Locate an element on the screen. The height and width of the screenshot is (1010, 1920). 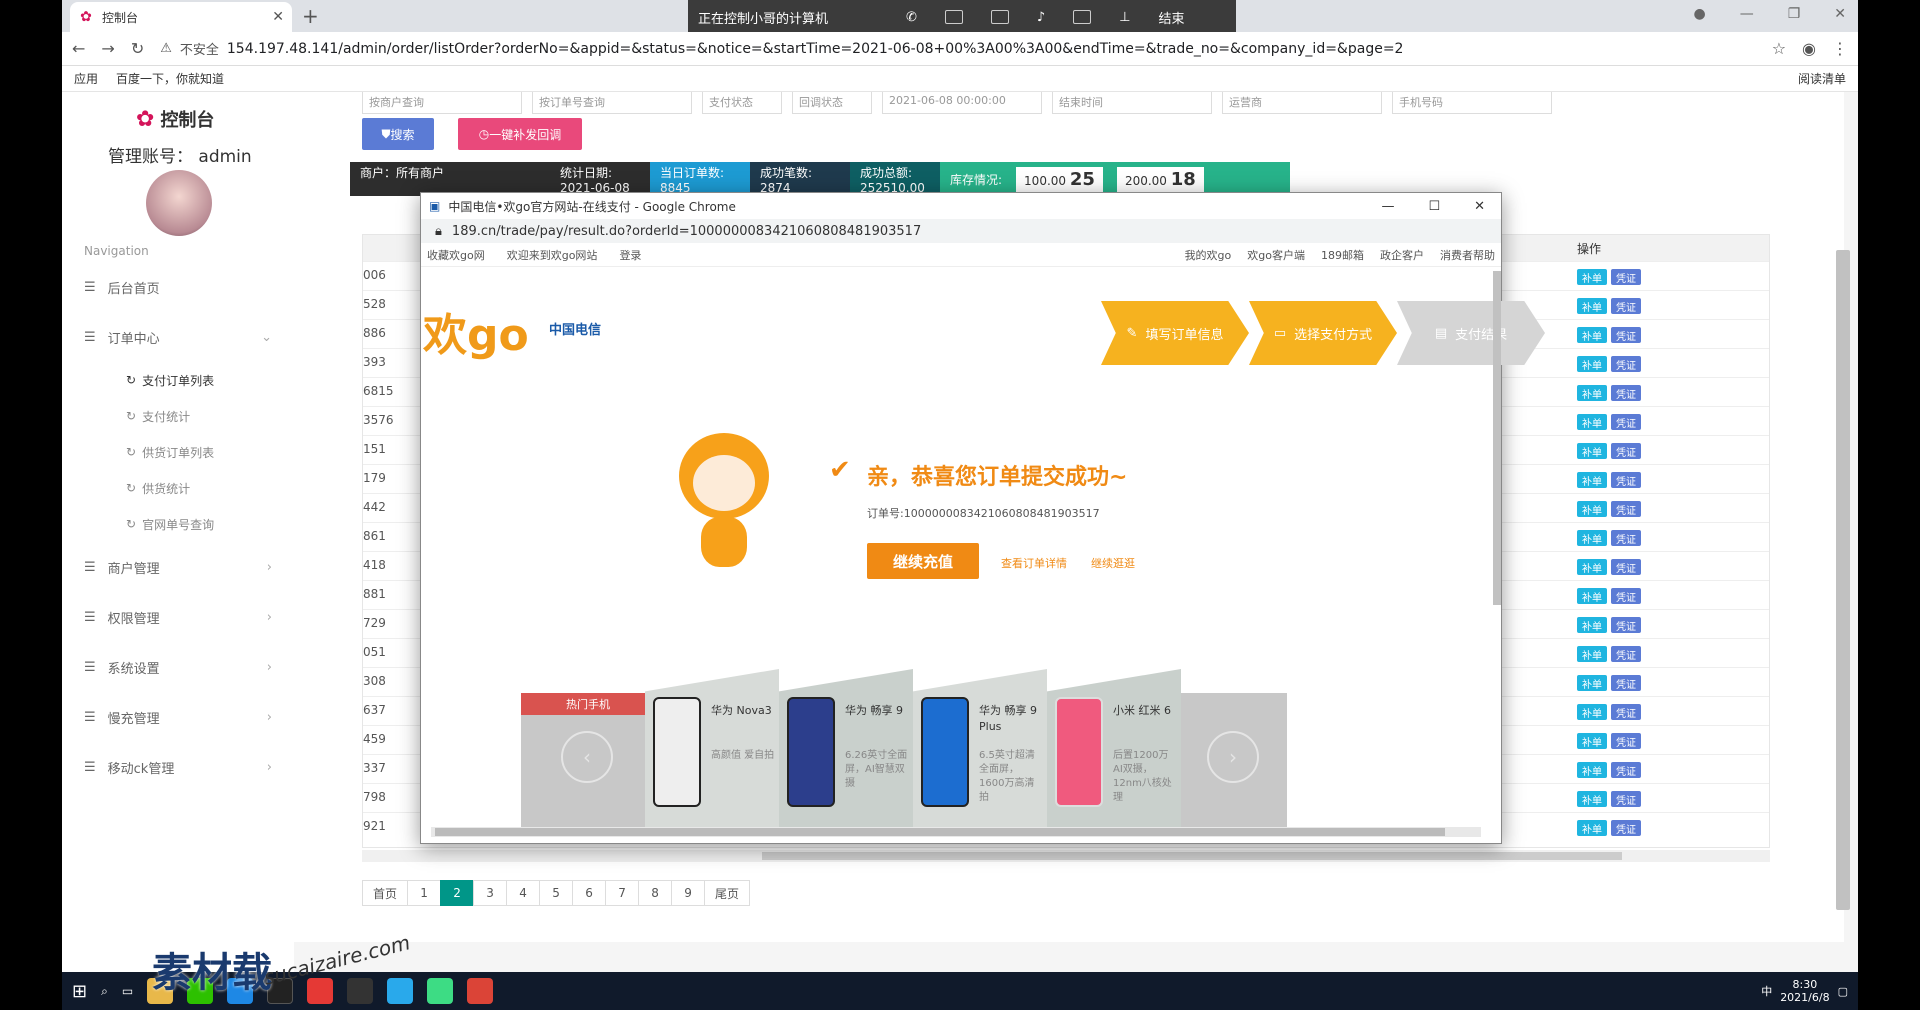
record-icon is located at coordinates (1082, 17).